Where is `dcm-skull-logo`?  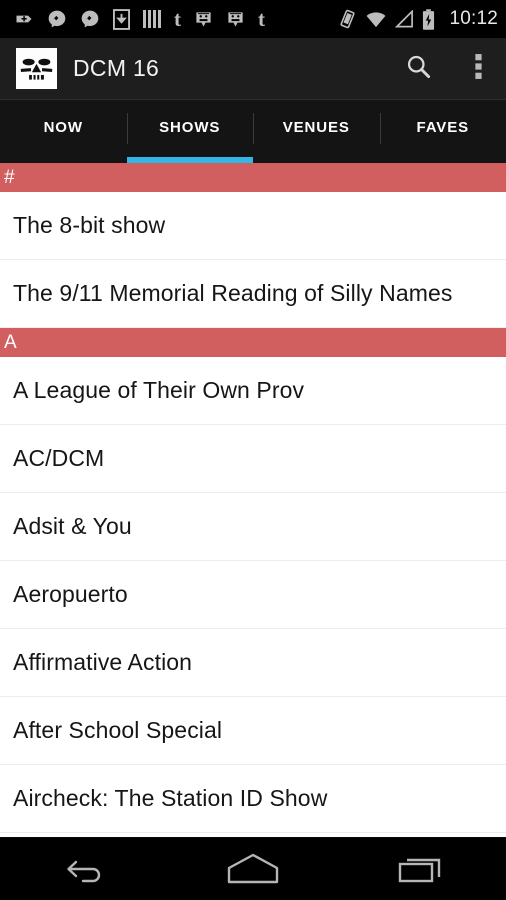
dcm-skull-logo is located at coordinates (36, 68).